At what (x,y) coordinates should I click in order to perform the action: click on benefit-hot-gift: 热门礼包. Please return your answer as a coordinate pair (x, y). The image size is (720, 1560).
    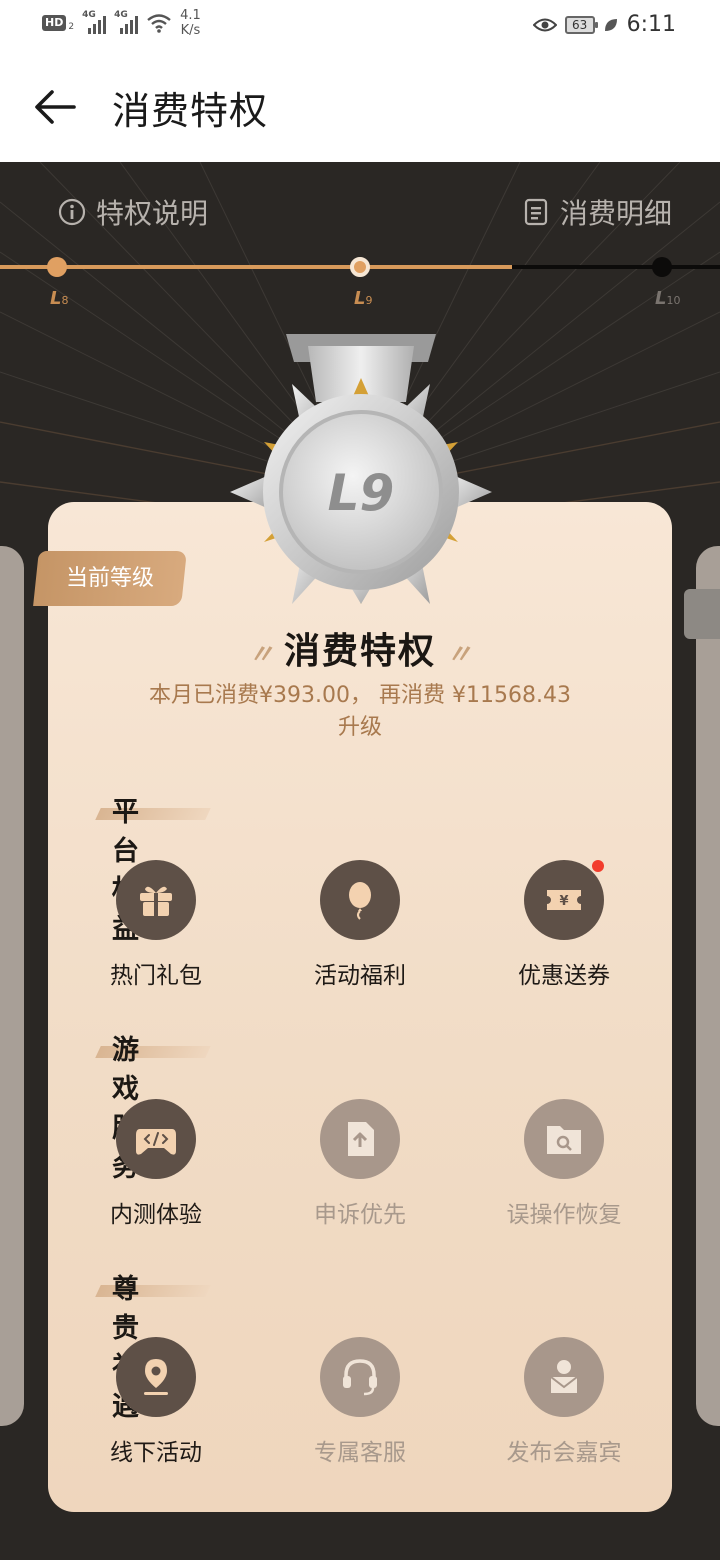
    Looking at the image, I should click on (156, 925).